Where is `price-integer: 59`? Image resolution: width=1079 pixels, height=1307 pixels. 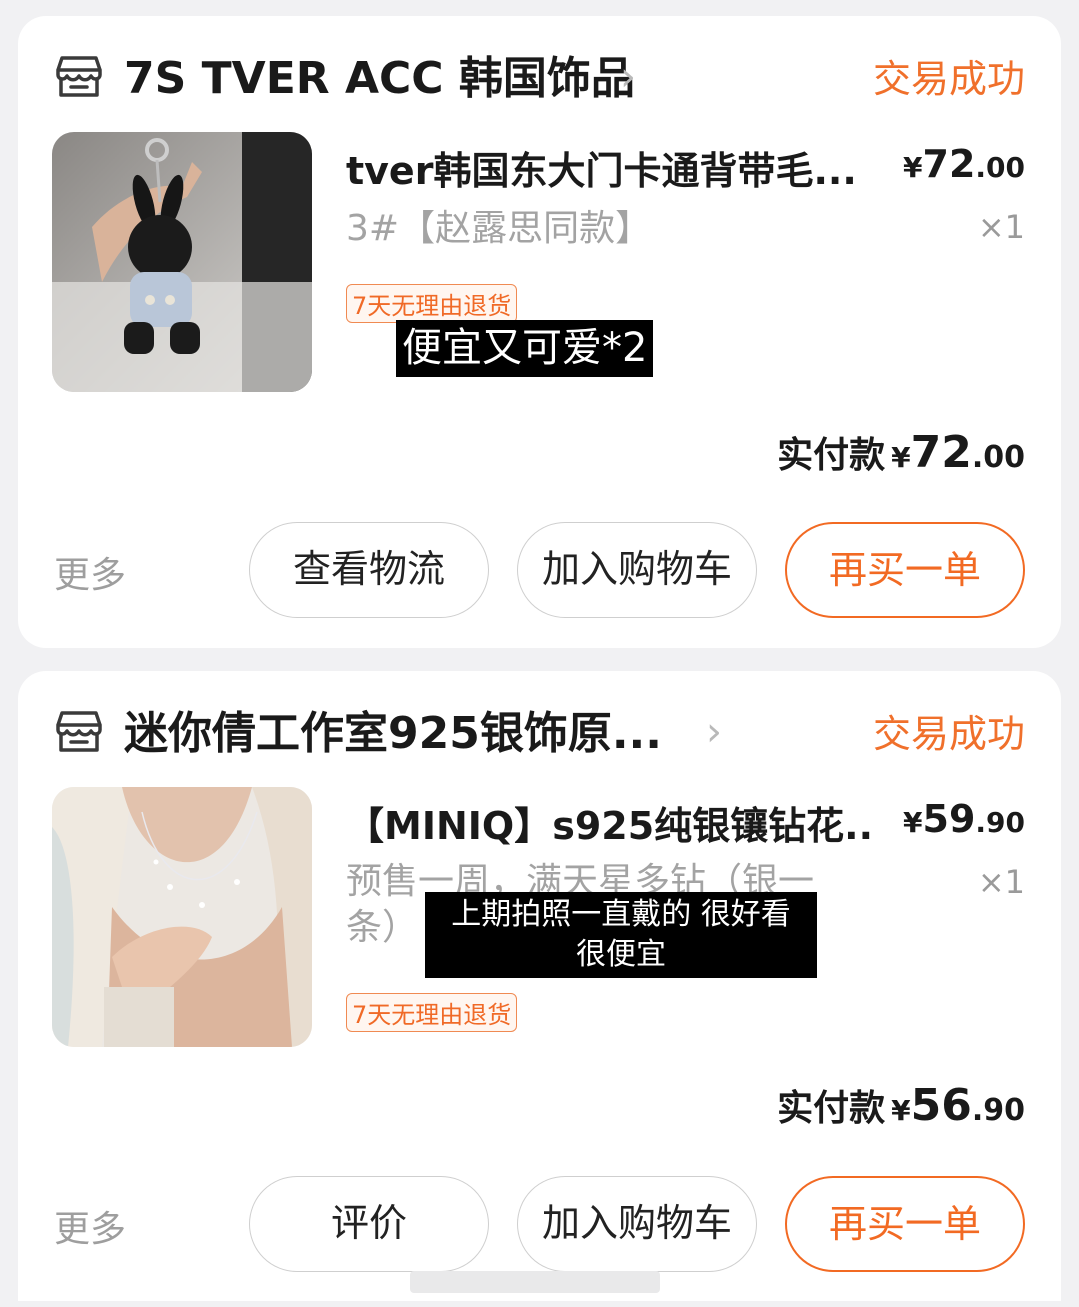 price-integer: 59 is located at coordinates (949, 819).